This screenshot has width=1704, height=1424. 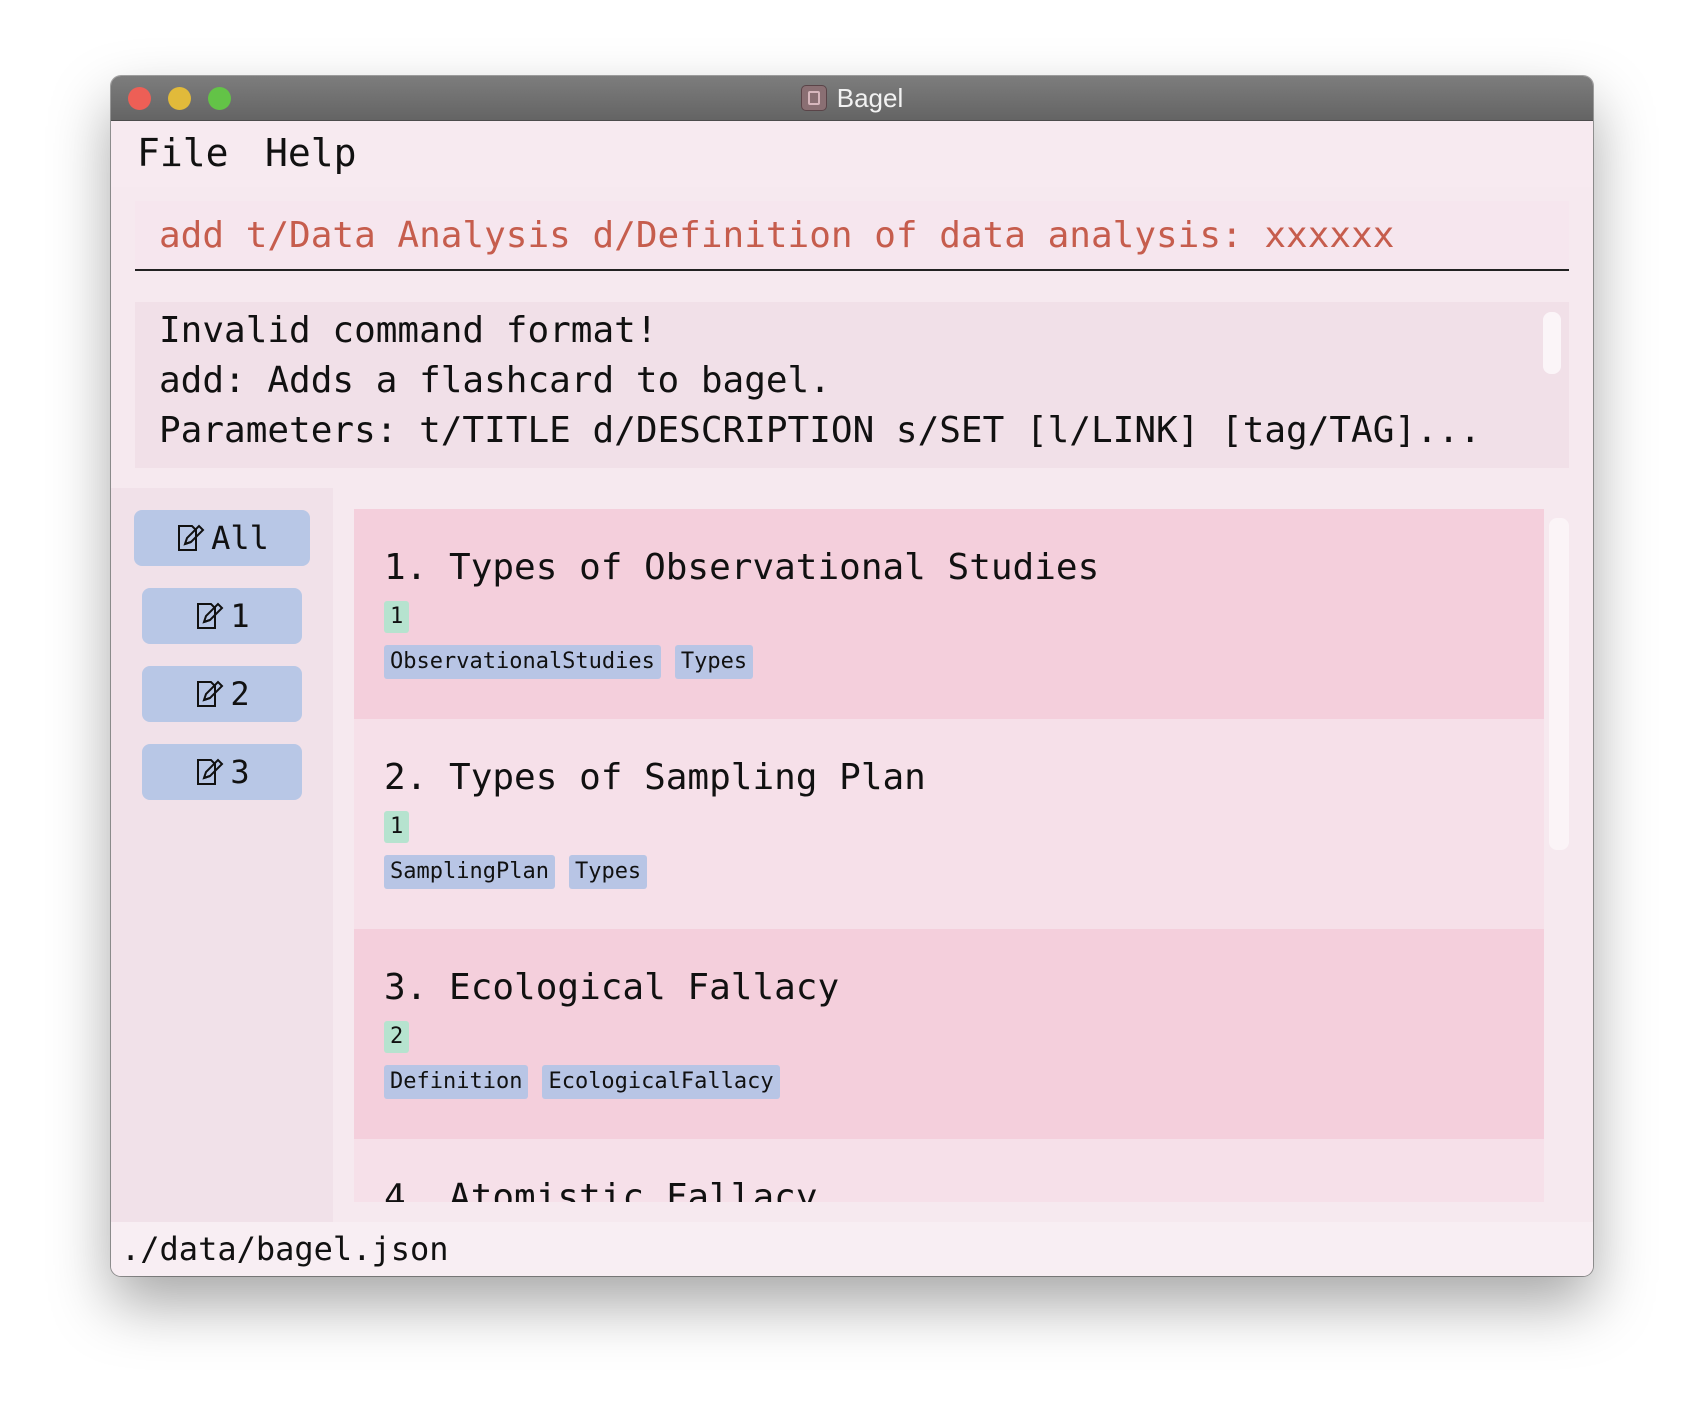 What do you see at coordinates (742, 567) in the screenshot?
I see `flashcard-title: 1. Types of Observational Studies` at bounding box center [742, 567].